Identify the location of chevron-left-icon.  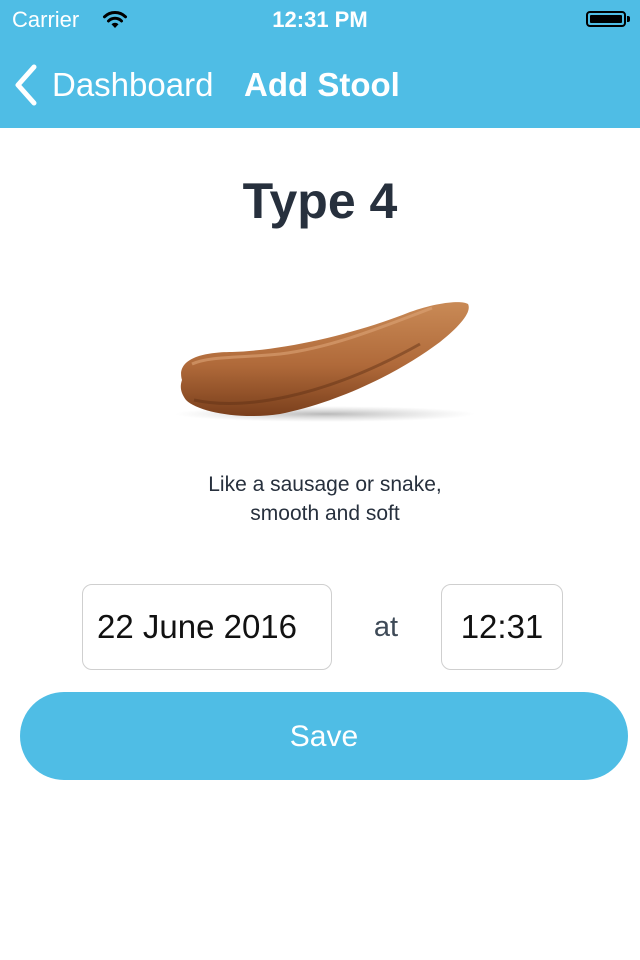
(26, 85).